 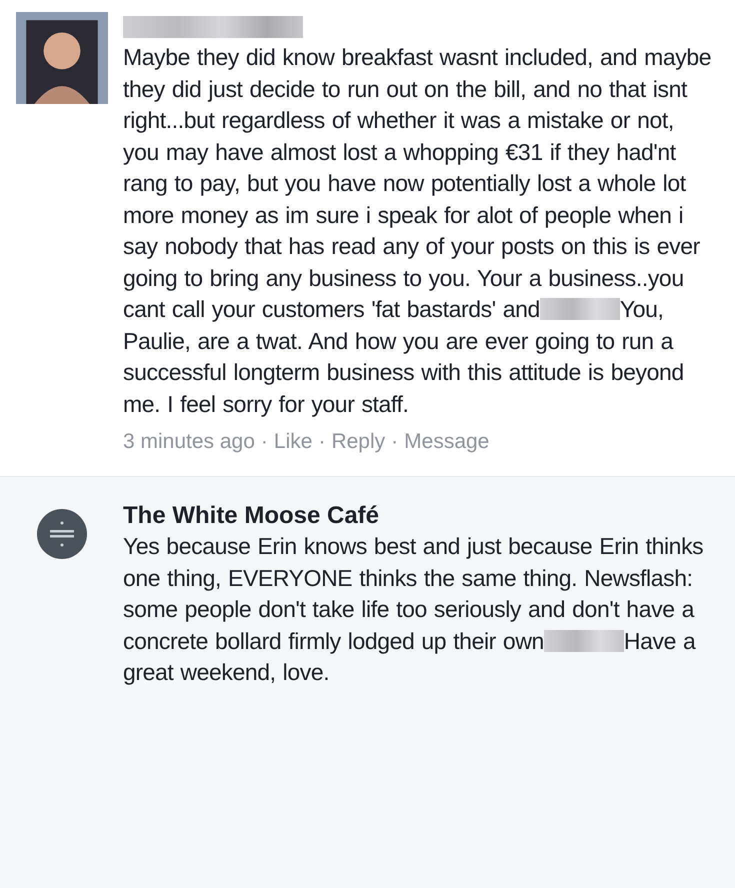 What do you see at coordinates (418, 516) in the screenshot?
I see `author-name: The White Moose Café` at bounding box center [418, 516].